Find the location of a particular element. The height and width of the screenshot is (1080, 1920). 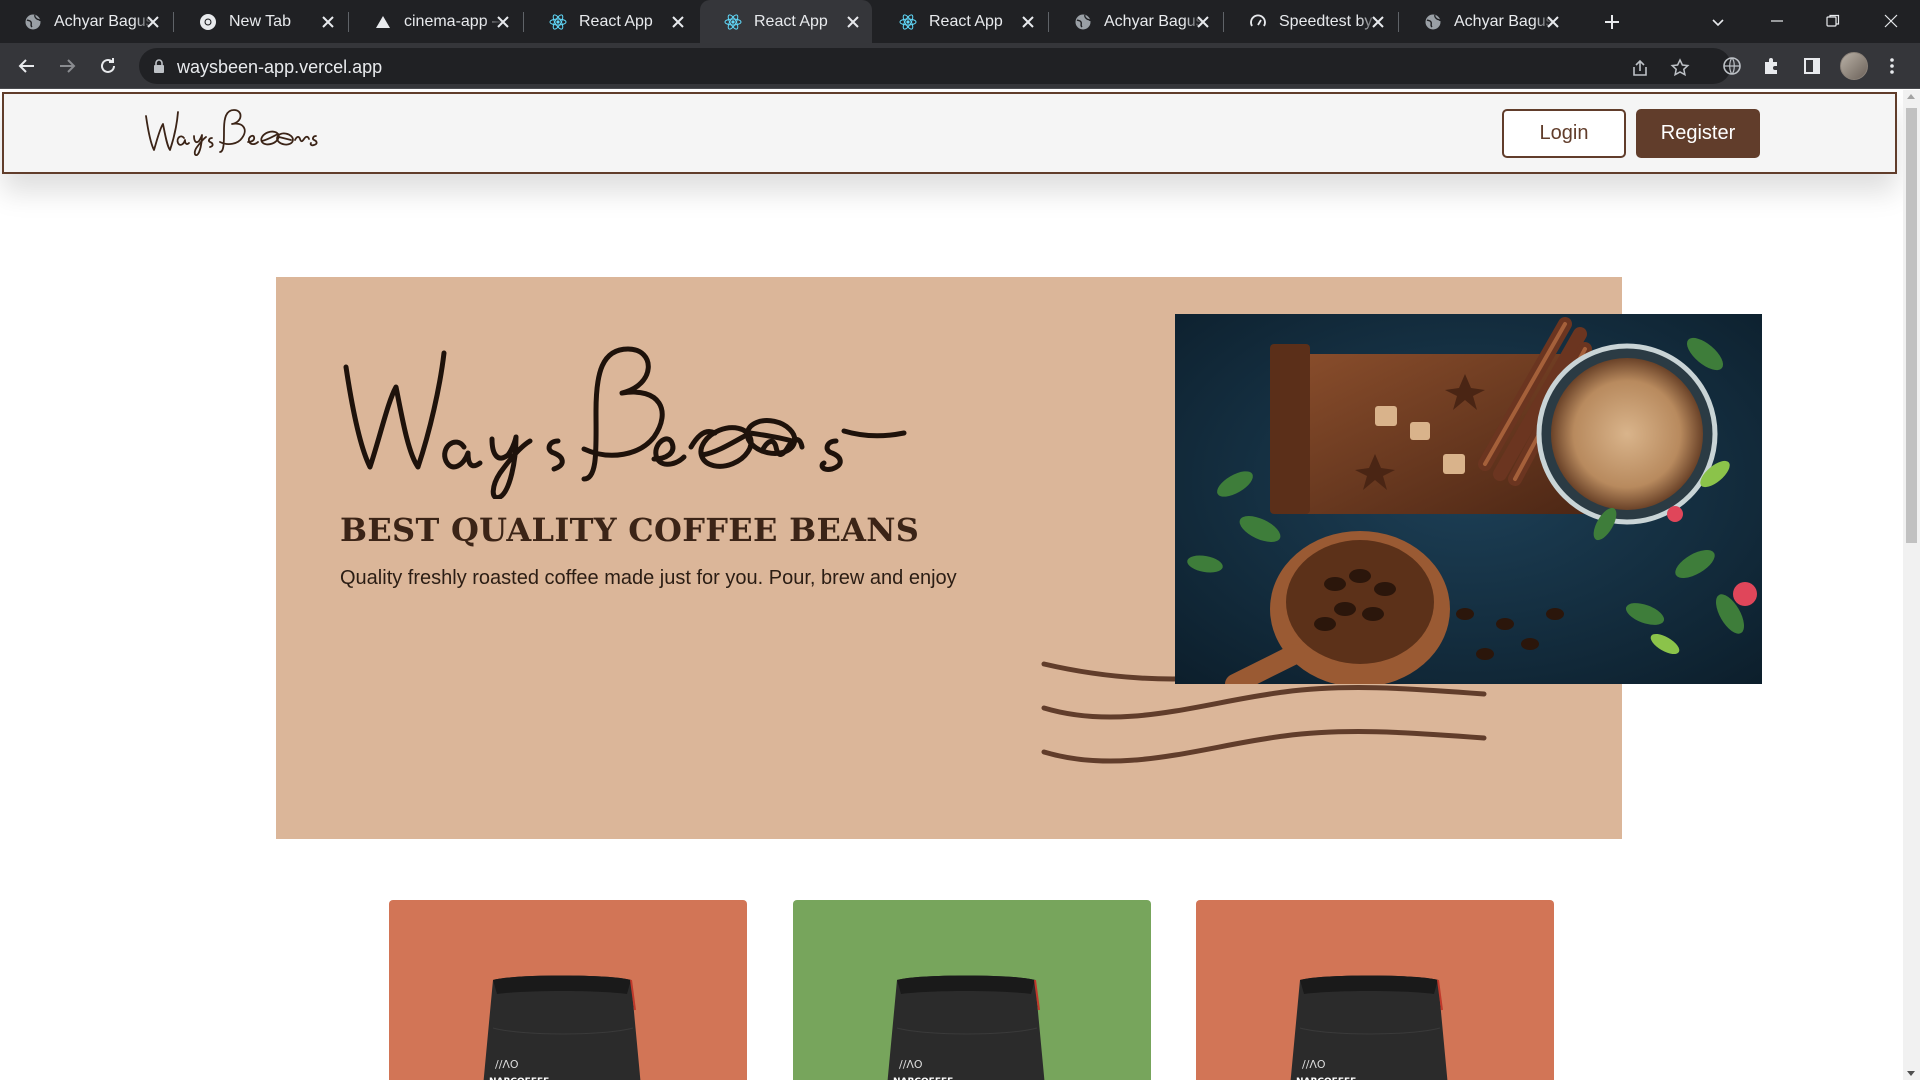

new-tab-button is located at coordinates (1612, 22).